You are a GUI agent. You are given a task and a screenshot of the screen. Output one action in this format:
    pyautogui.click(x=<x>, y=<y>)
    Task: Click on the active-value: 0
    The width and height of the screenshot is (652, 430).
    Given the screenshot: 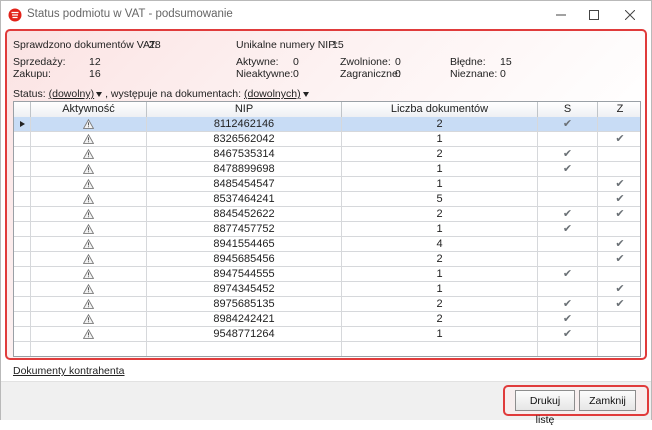 What is the action you would take?
    pyautogui.click(x=296, y=62)
    